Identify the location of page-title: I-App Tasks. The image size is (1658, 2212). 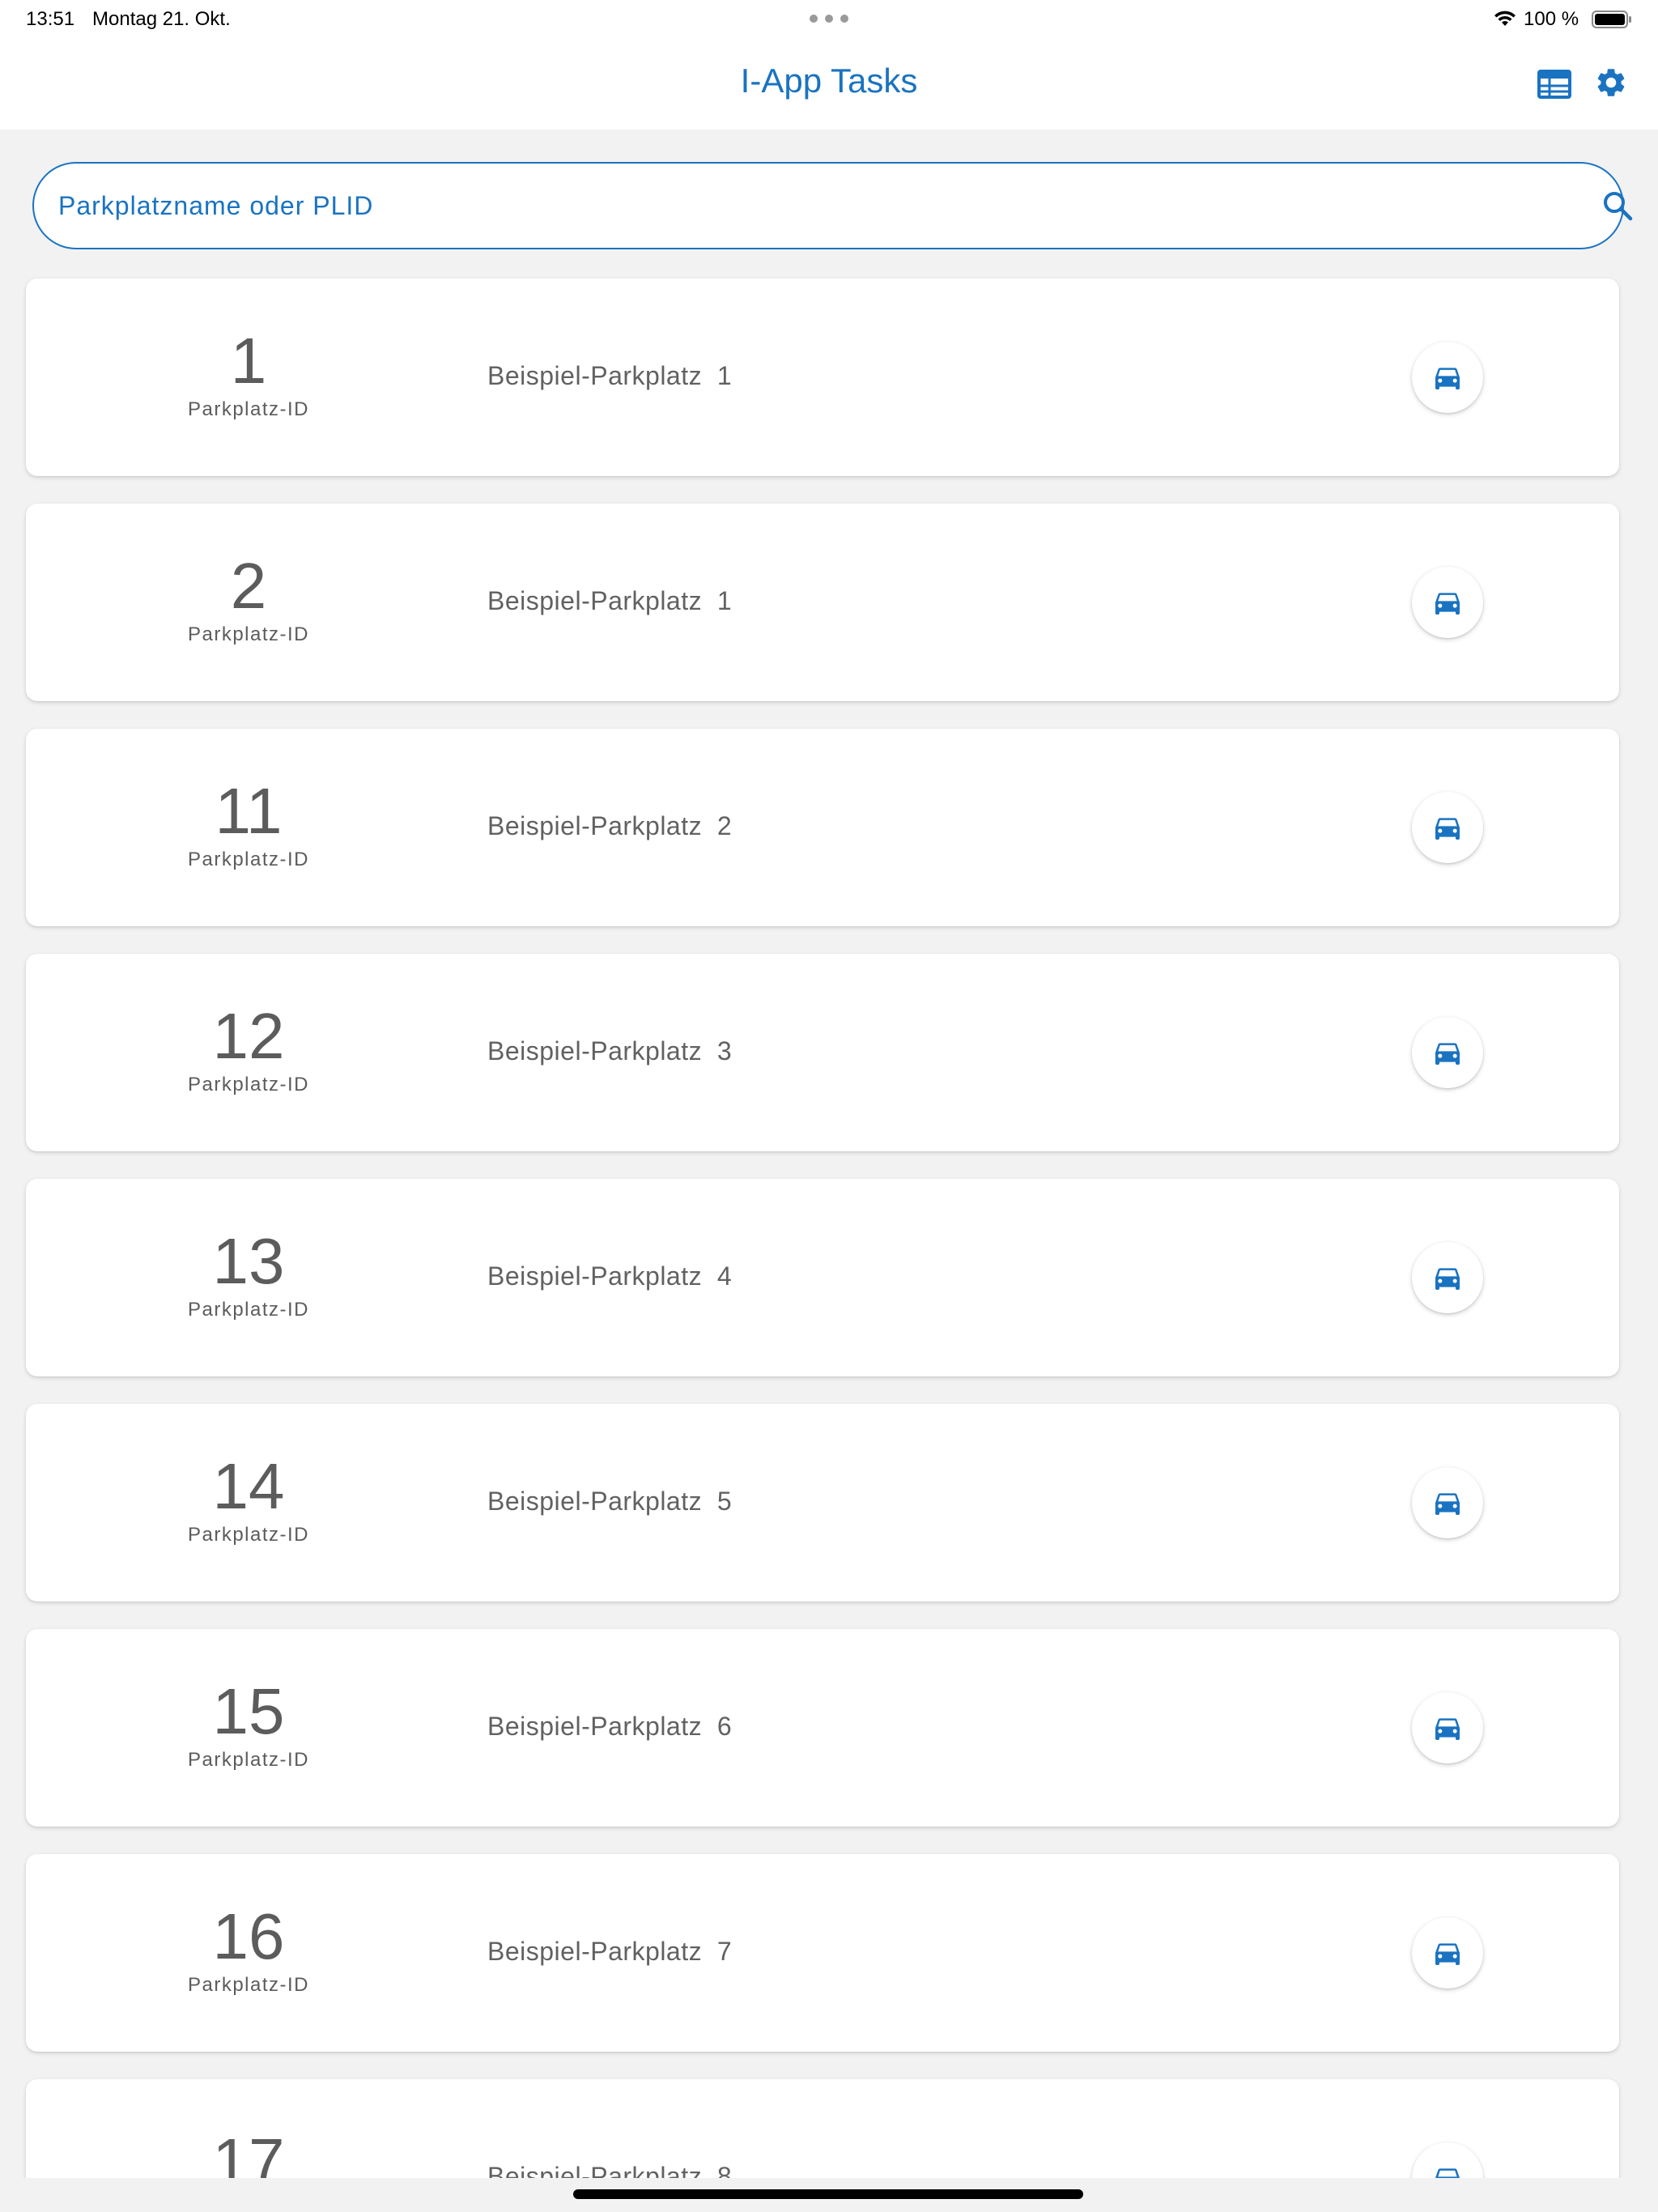
(829, 81).